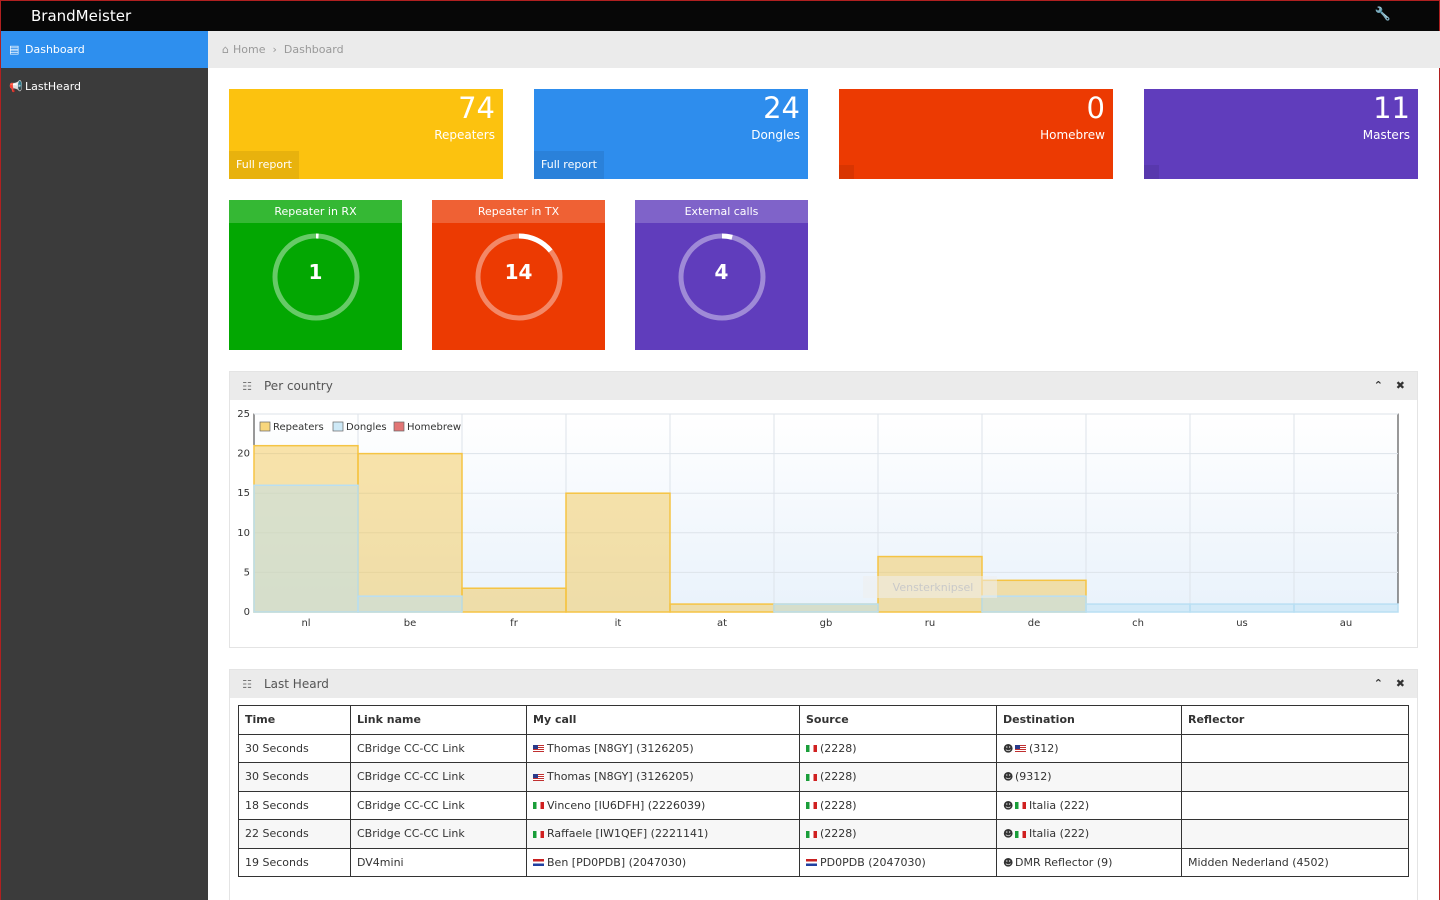  Describe the element at coordinates (410, 604) in the screenshot. I see `bar-dongles-be` at that location.